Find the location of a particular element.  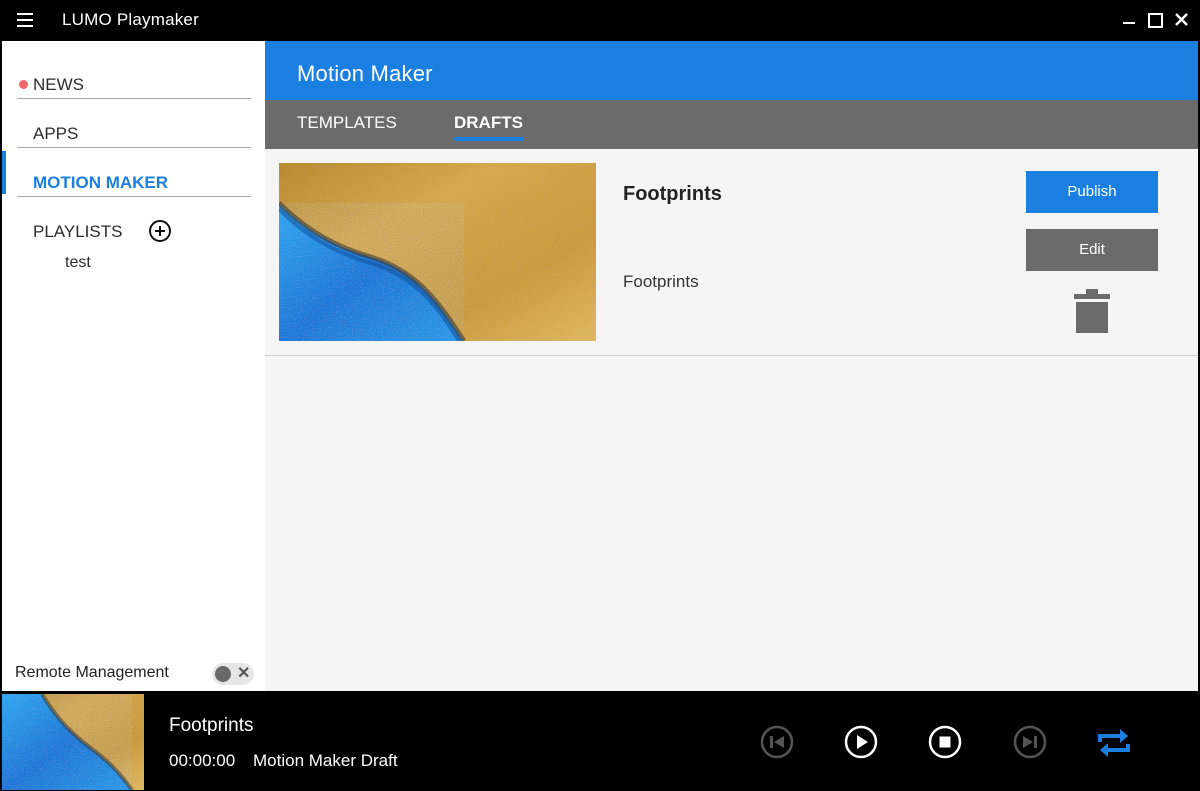

tab-templates: TEMPLATES is located at coordinates (347, 123).